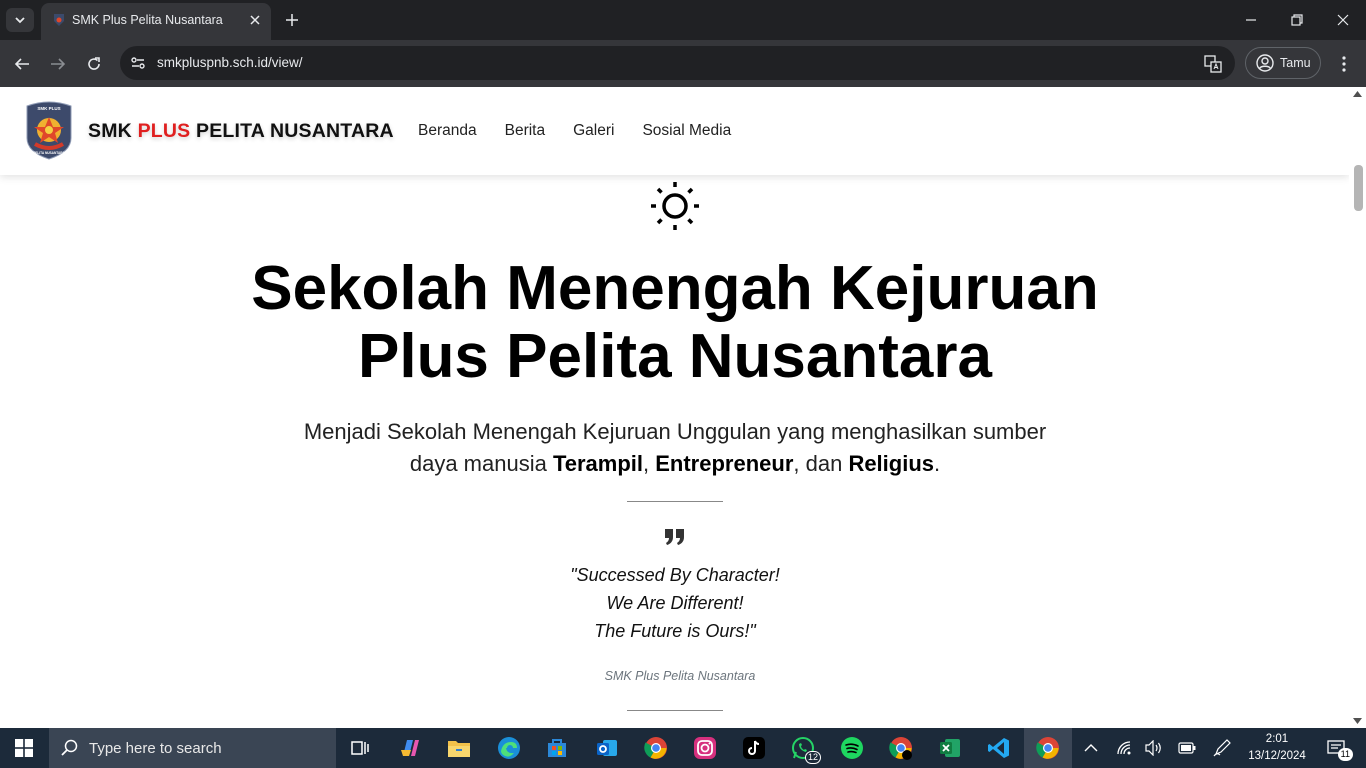  I want to click on outlook-icon, so click(607, 748).